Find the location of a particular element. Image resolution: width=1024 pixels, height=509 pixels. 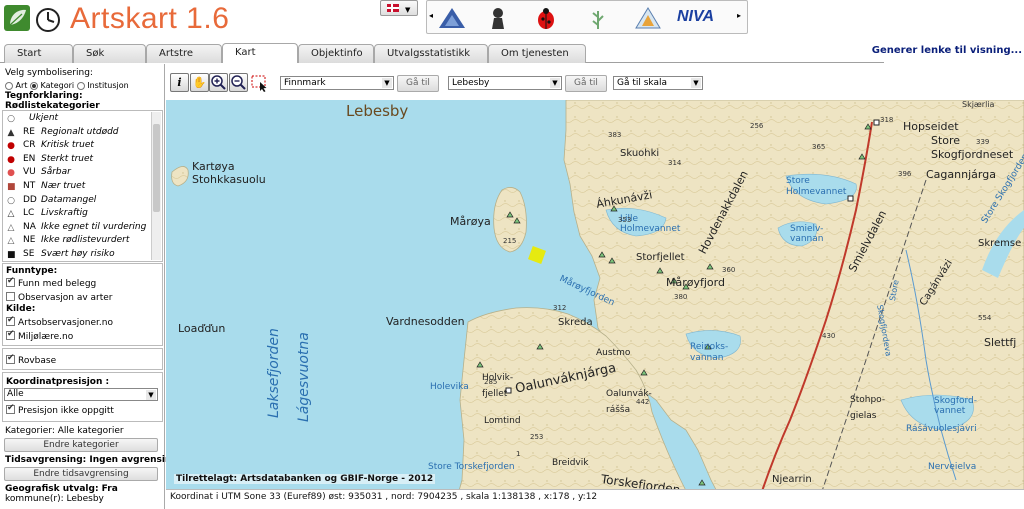

map-label-loaddun: Loaďďun is located at coordinates (202, 328).